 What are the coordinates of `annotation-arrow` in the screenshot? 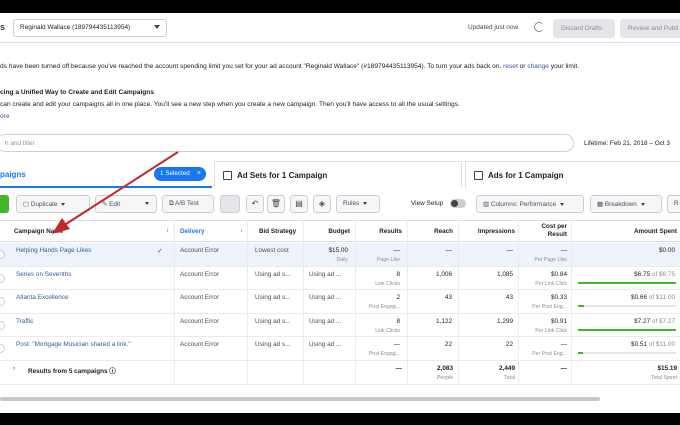 It's located at (115, 192).